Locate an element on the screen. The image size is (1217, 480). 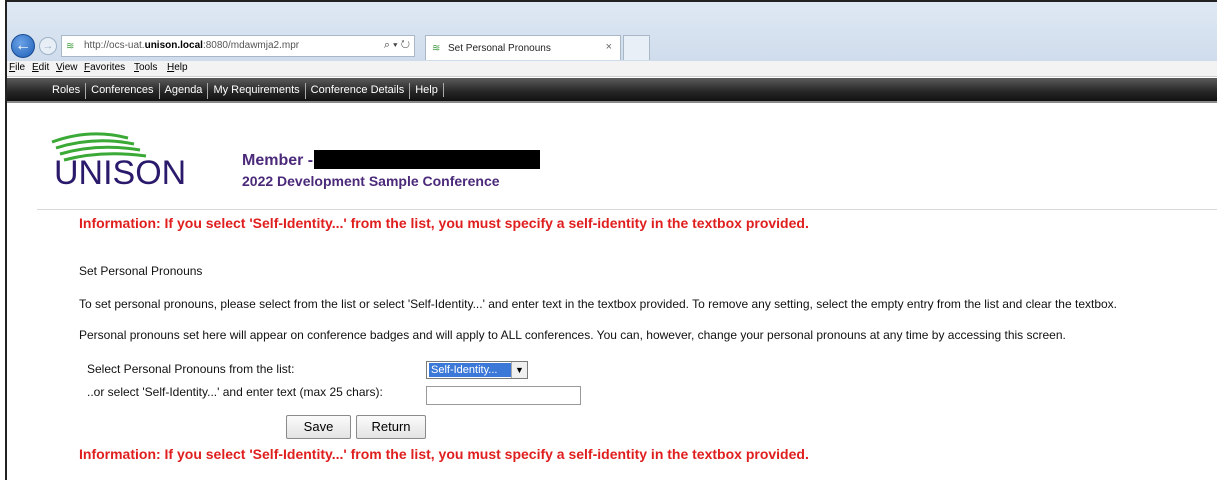
return-button: Return is located at coordinates (391, 427).